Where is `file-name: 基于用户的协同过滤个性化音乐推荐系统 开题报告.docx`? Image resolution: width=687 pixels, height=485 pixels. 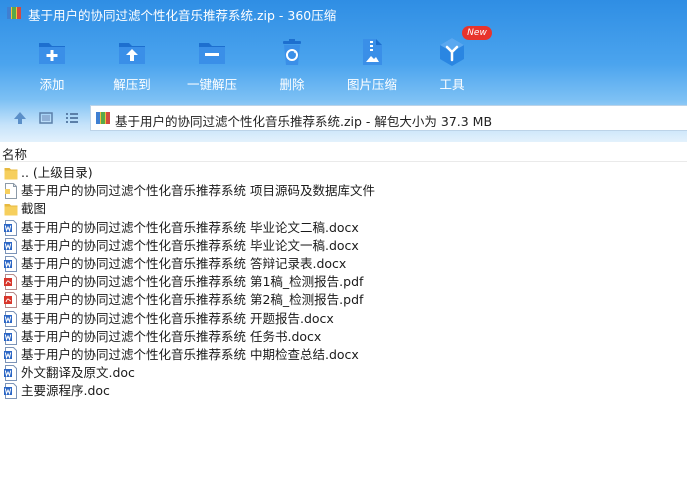
file-name: 基于用户的协同过滤个性化音乐推荐系统 开题报告.docx is located at coordinates (177, 318).